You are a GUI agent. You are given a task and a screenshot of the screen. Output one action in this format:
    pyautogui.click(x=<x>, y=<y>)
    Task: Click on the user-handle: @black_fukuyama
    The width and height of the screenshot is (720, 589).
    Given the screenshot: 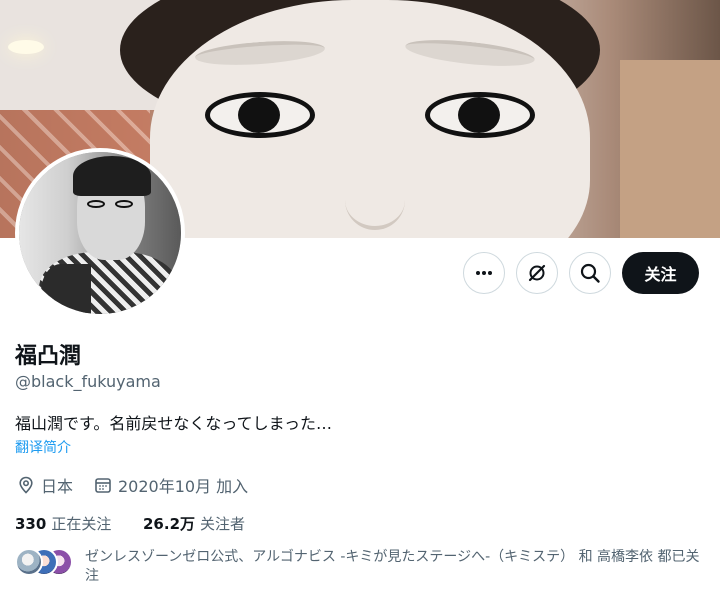 What is the action you would take?
    pyautogui.click(x=88, y=381)
    